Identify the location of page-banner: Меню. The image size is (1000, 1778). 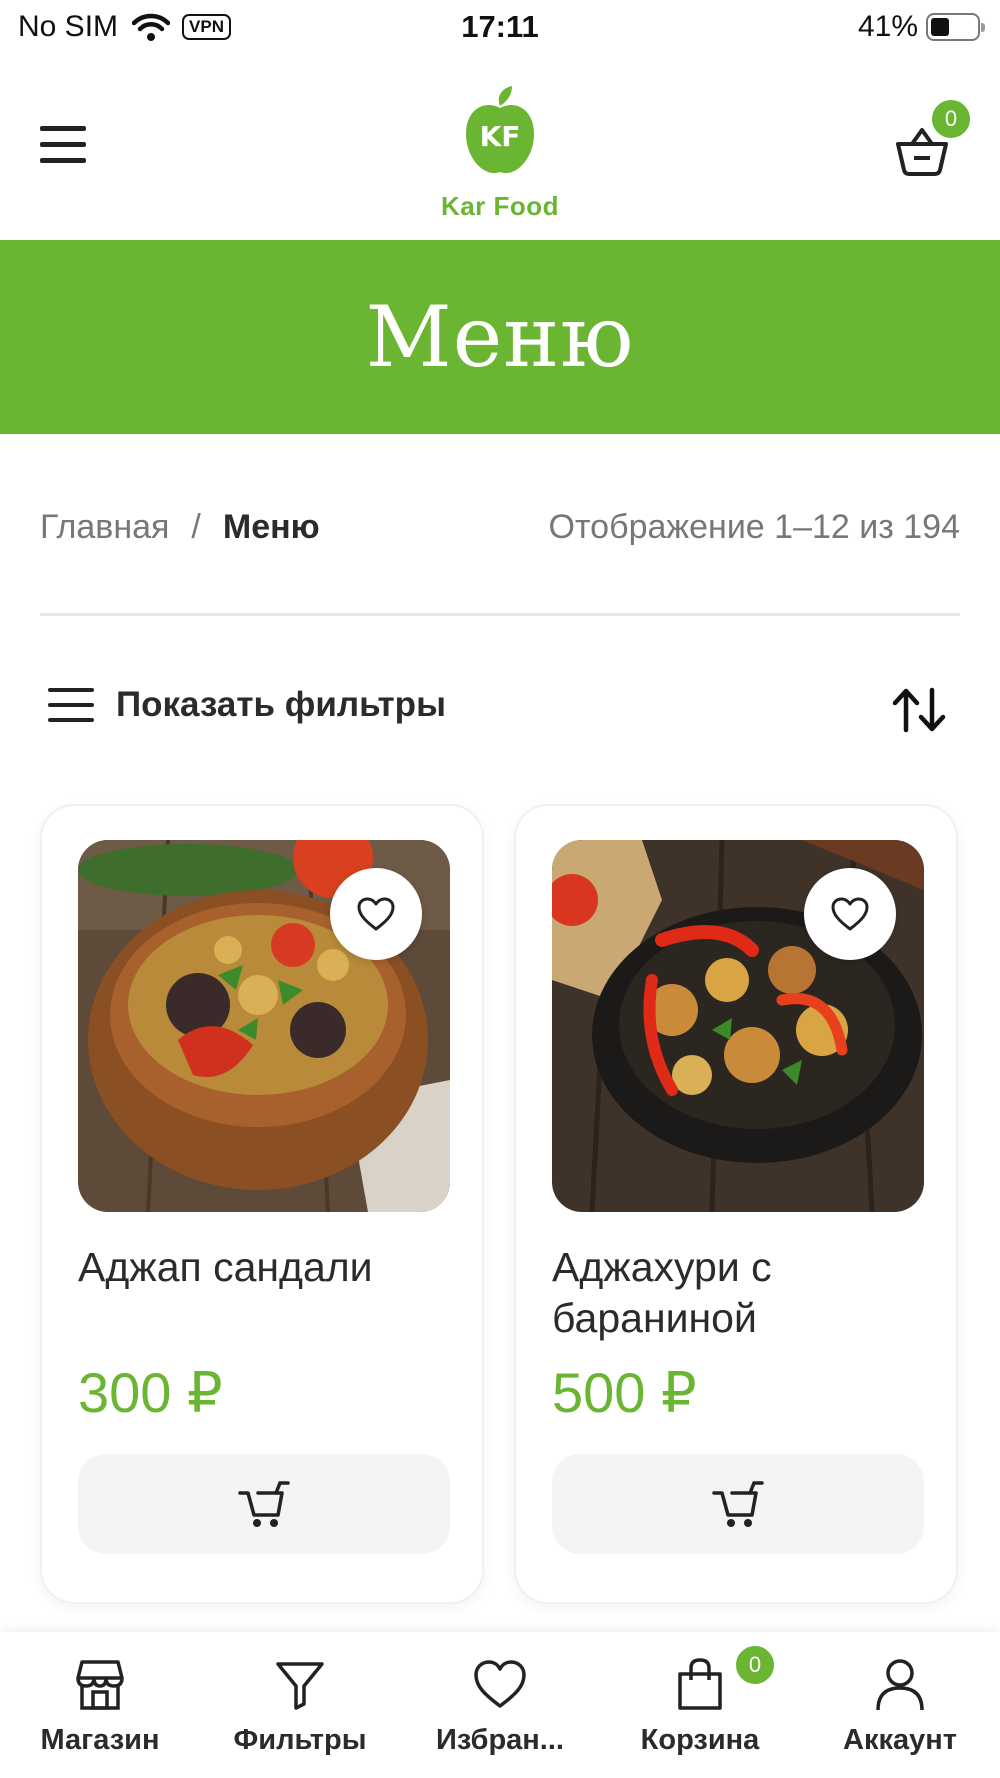
(500, 337).